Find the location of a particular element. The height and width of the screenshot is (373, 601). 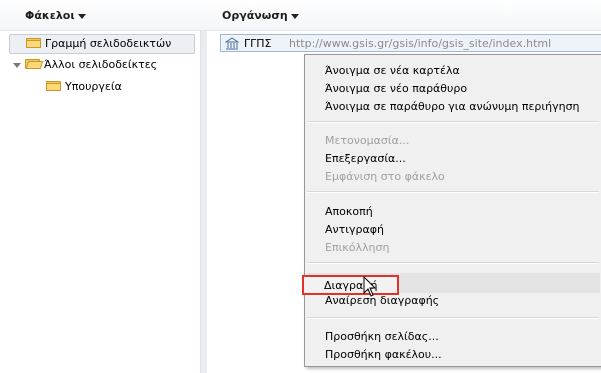

organize-menu-label: Οργάνωση is located at coordinates (255, 15).